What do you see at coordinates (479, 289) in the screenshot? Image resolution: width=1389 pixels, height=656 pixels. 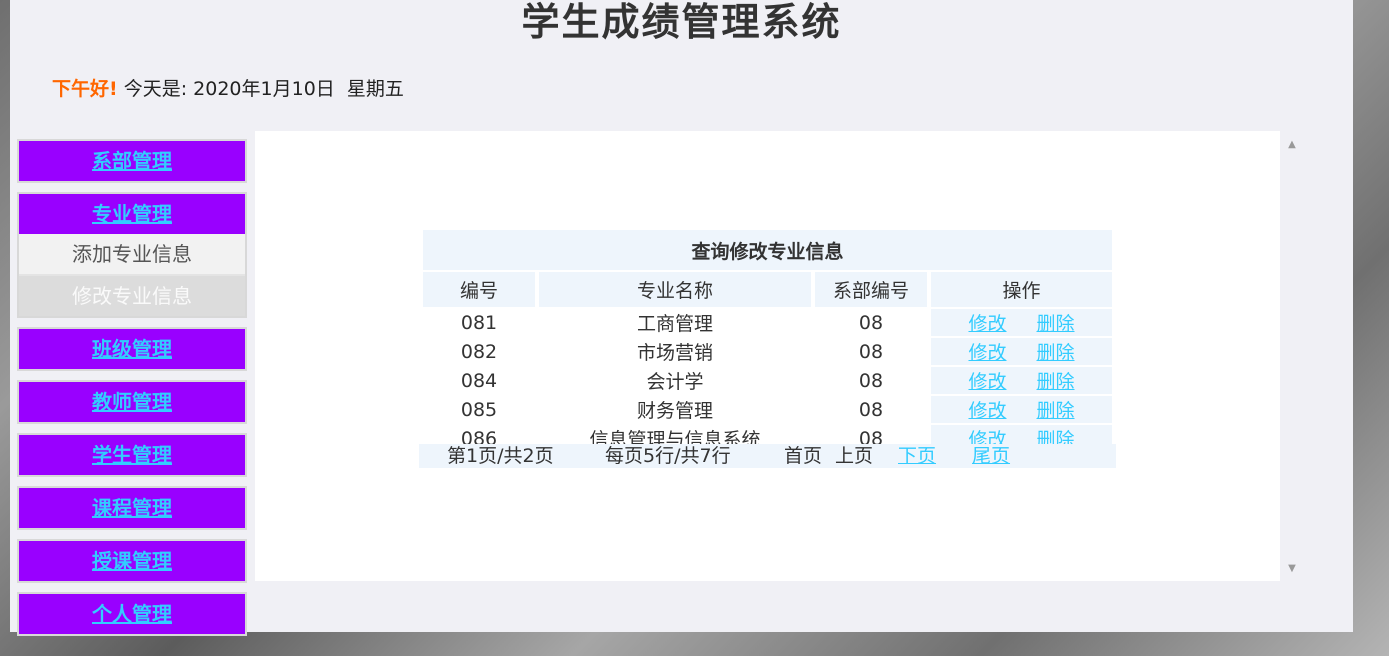 I see `col-id: 编号` at bounding box center [479, 289].